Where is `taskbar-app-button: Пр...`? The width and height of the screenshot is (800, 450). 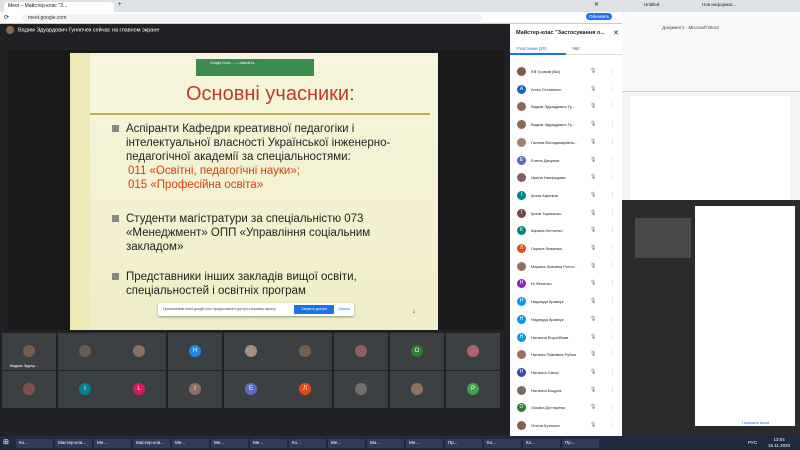
taskbar-app-button: Пр... is located at coordinates (580, 443).